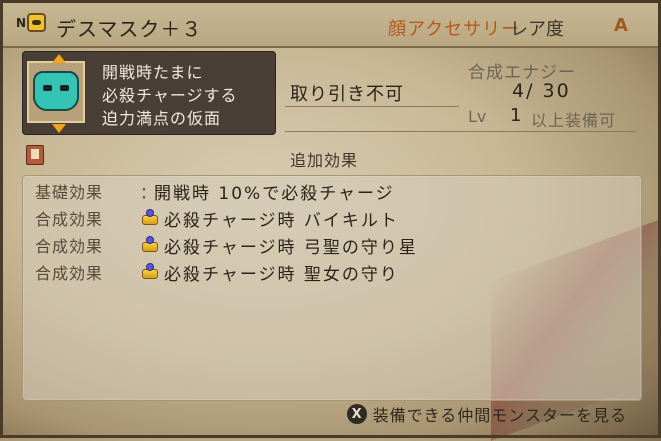  Describe the element at coordinates (324, 160) in the screenshot. I see `effects-title: 追加効果` at that location.